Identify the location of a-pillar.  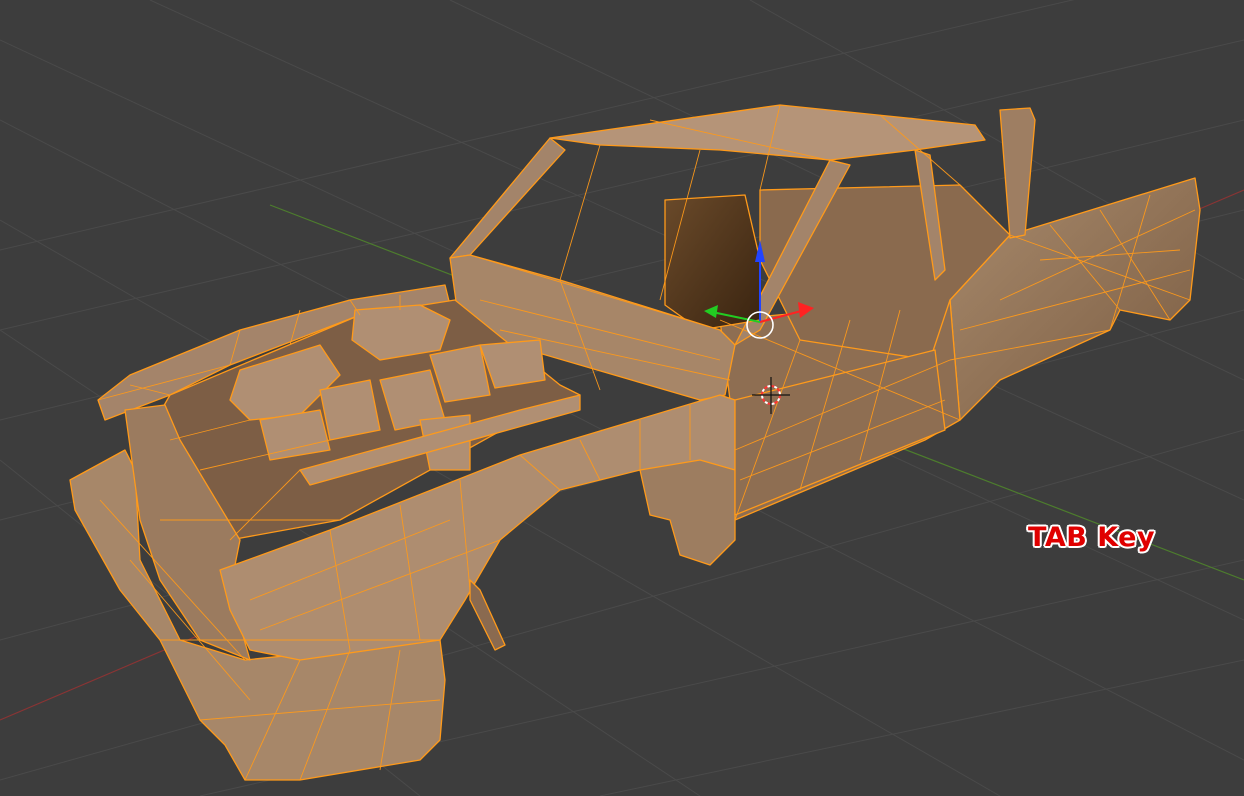
(507, 198).